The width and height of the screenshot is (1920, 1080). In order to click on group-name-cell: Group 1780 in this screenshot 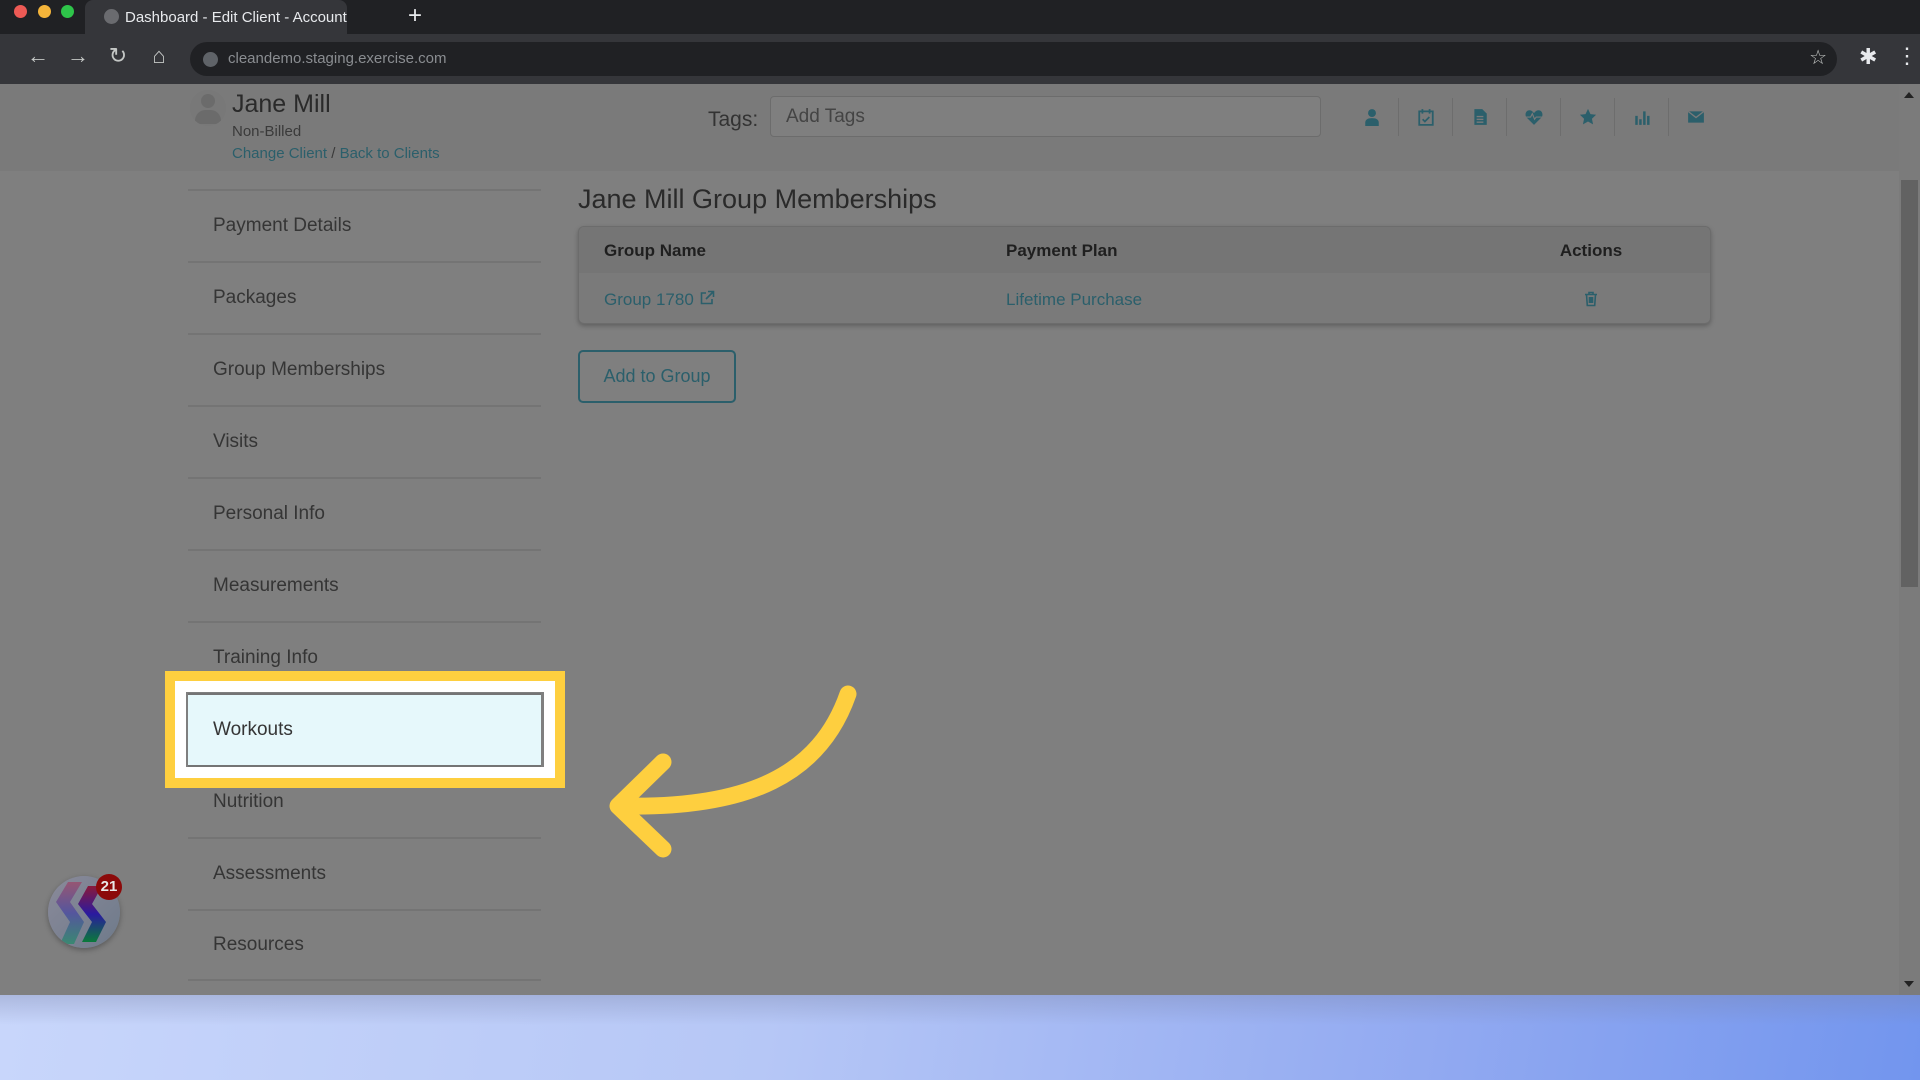, I will do `click(659, 300)`.